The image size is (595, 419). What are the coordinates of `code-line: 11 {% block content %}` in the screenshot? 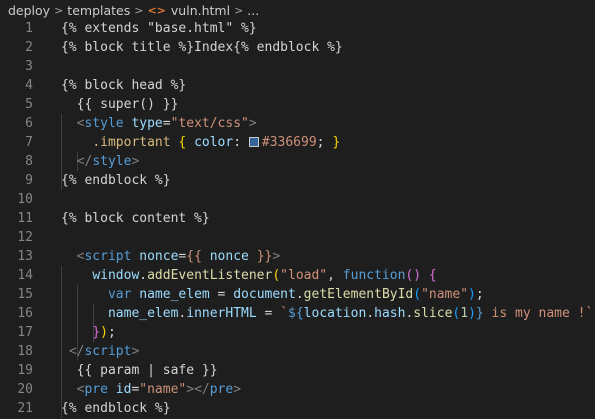 It's located at (297, 218).